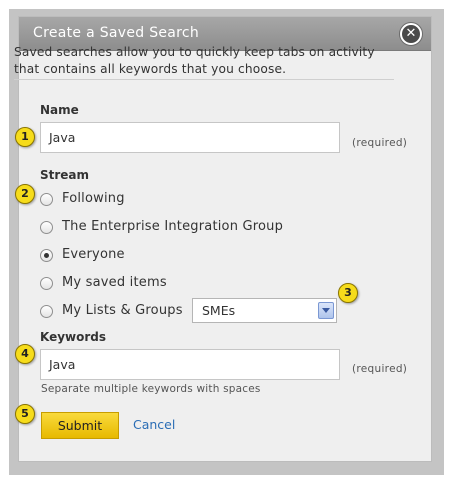 This screenshot has height=489, width=453. Describe the element at coordinates (65, 175) in the screenshot. I see `stream-label: Stream` at that location.